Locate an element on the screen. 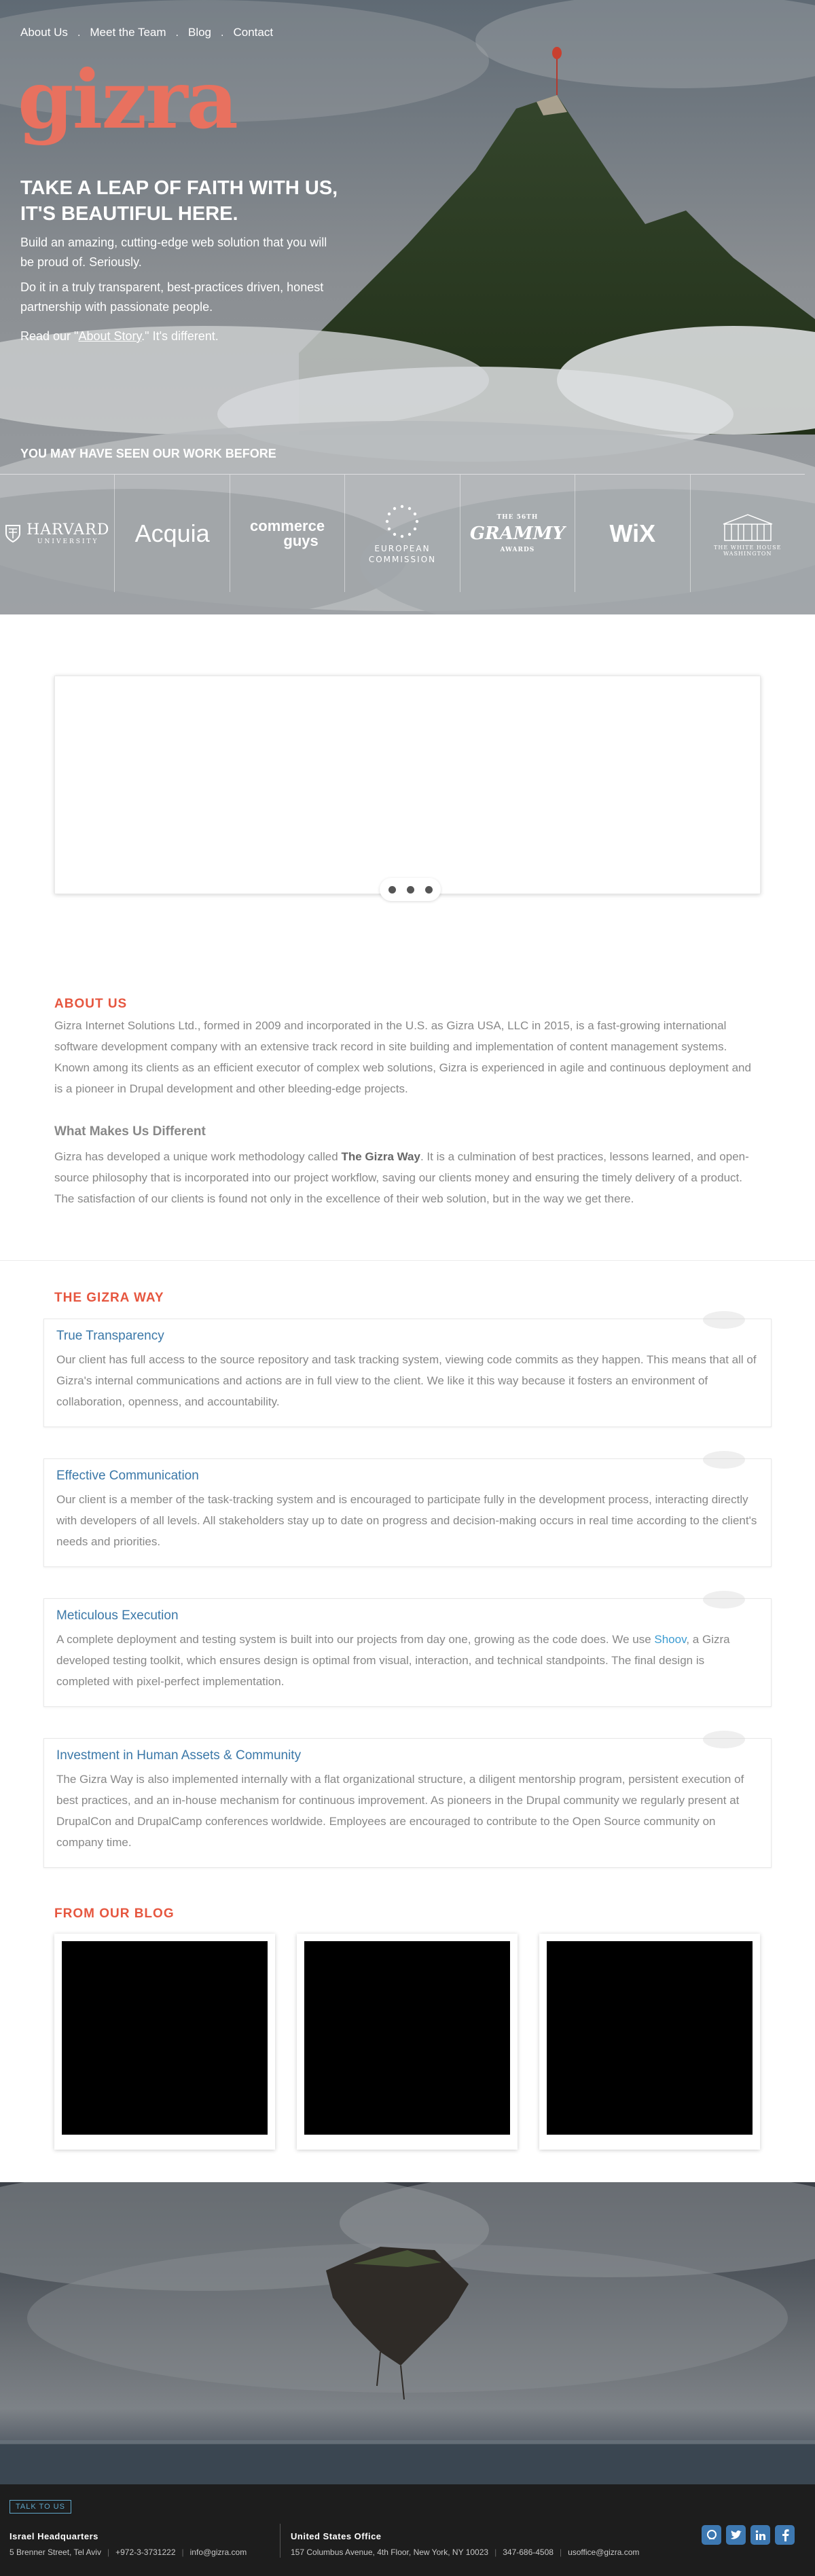 Image resolution: width=815 pixels, height=2576 pixels. harvard-sub: UNIVERSITY is located at coordinates (68, 541).